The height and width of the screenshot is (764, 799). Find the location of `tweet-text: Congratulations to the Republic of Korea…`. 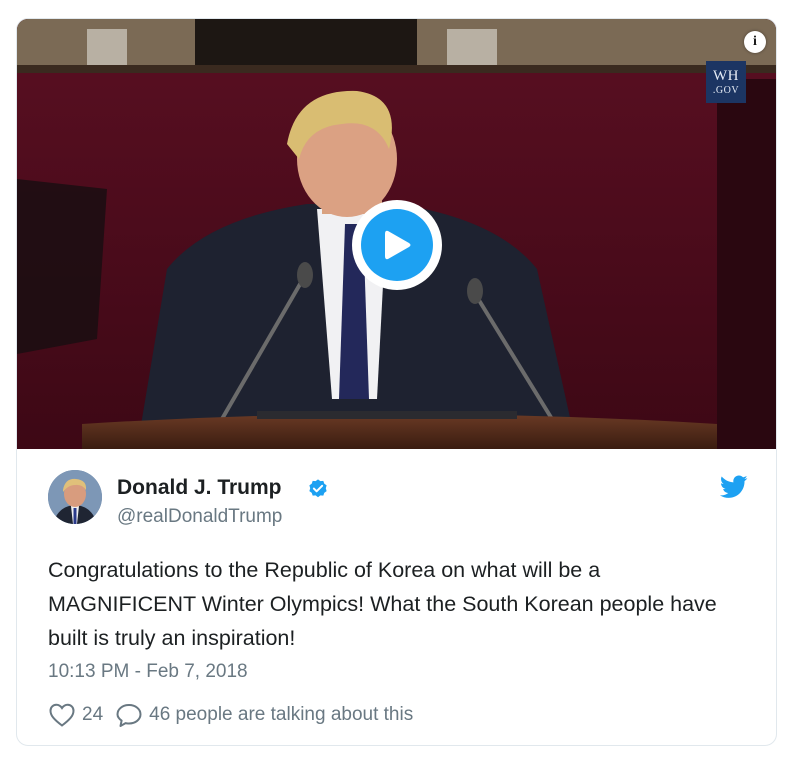

tweet-text: Congratulations to the Republic of Korea… is located at coordinates (382, 604).